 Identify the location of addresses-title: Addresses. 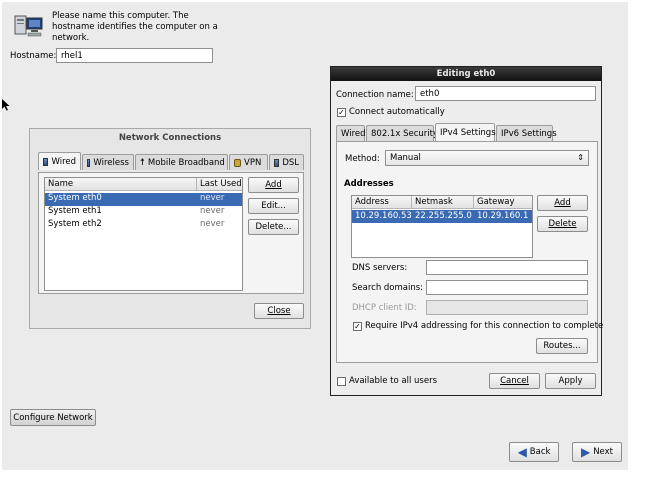
(369, 184).